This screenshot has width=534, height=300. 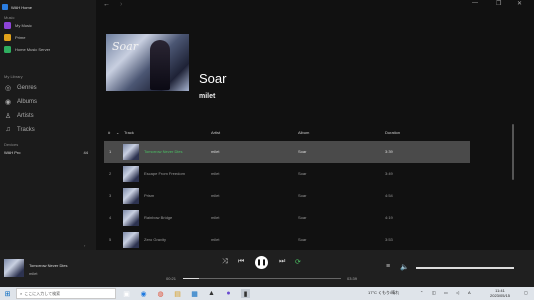 I want to click on albums-icon: ◉, so click(x=8, y=102).